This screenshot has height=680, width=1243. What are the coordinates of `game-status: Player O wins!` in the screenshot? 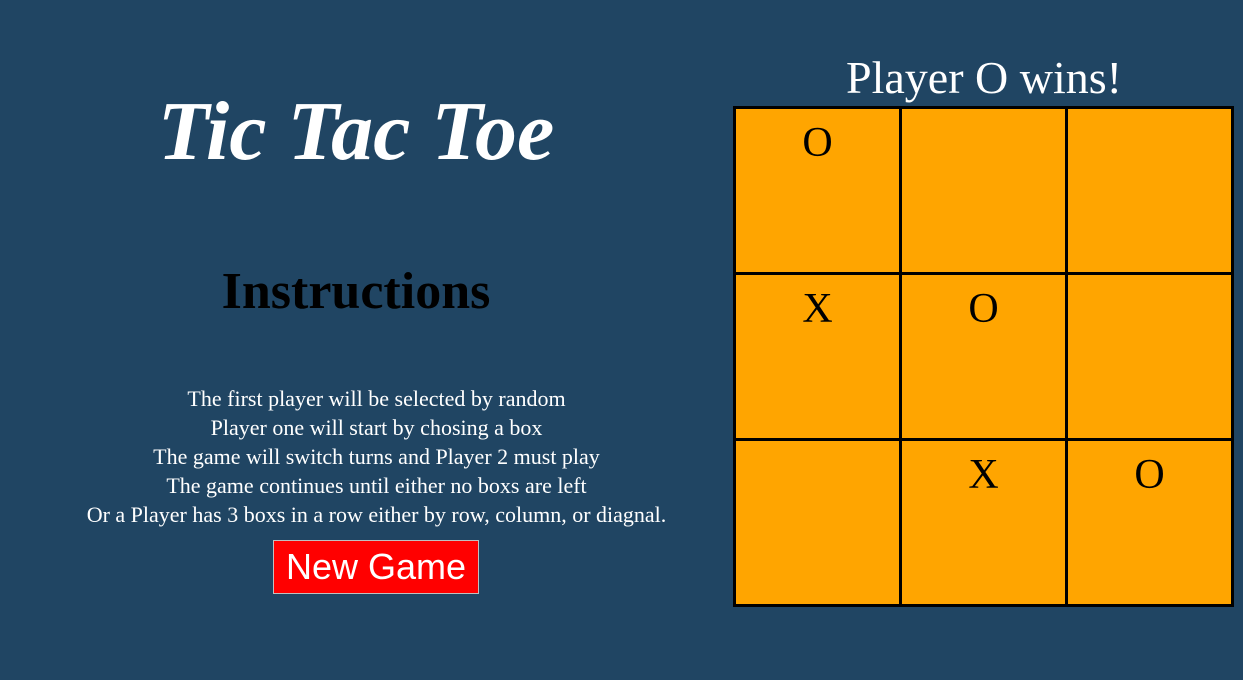 It's located at (984, 77).